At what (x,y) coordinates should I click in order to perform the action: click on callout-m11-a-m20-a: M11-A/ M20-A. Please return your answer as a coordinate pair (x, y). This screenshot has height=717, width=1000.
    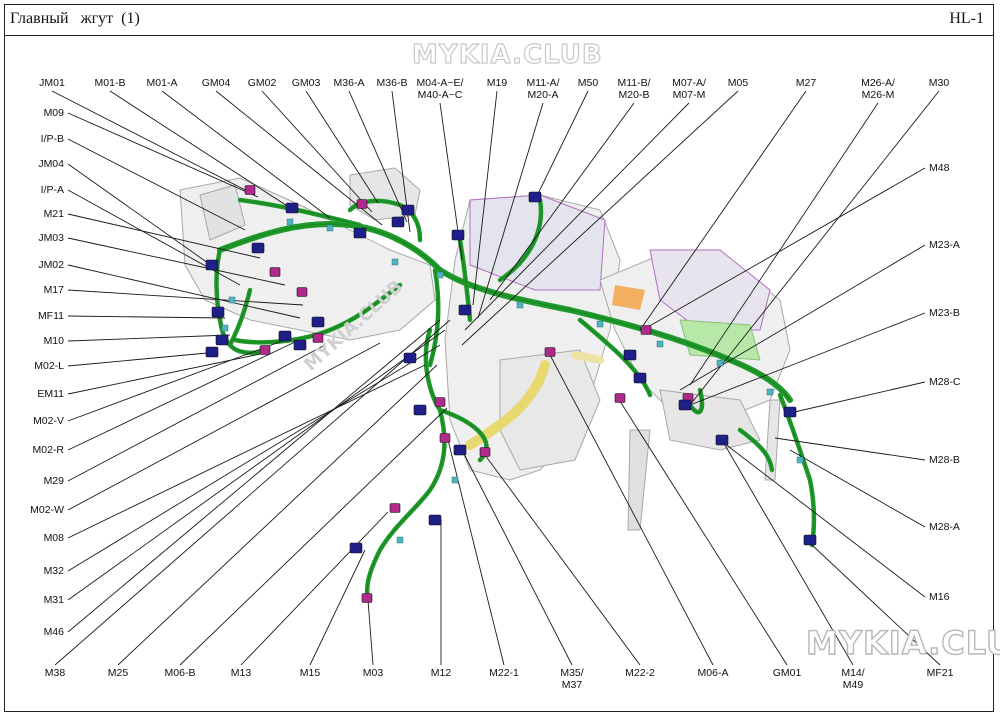
    Looking at the image, I should click on (543, 89).